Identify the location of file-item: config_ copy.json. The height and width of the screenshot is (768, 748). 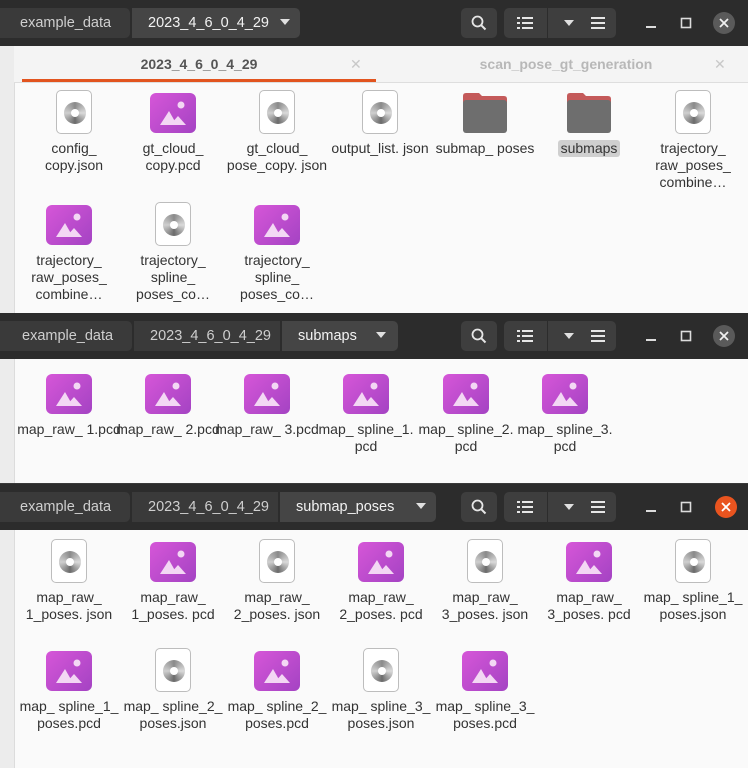
(74, 132).